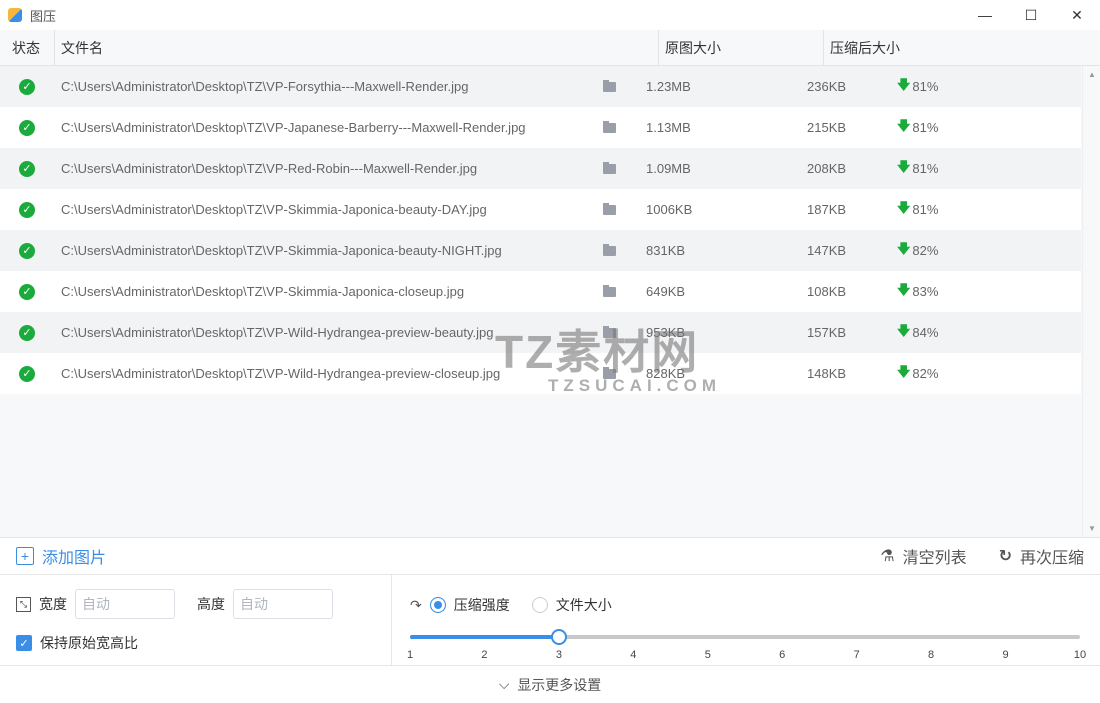  Describe the element at coordinates (357, 47) in the screenshot. I see `column-filename: 文件名` at that location.